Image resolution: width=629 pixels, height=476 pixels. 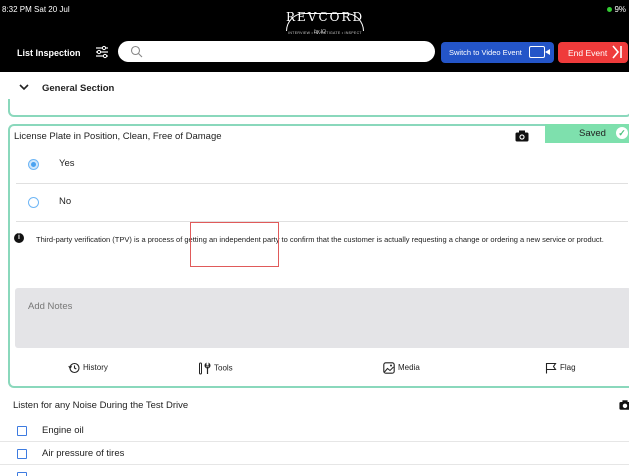 I want to click on status-indicators: 9%, so click(x=616, y=9).